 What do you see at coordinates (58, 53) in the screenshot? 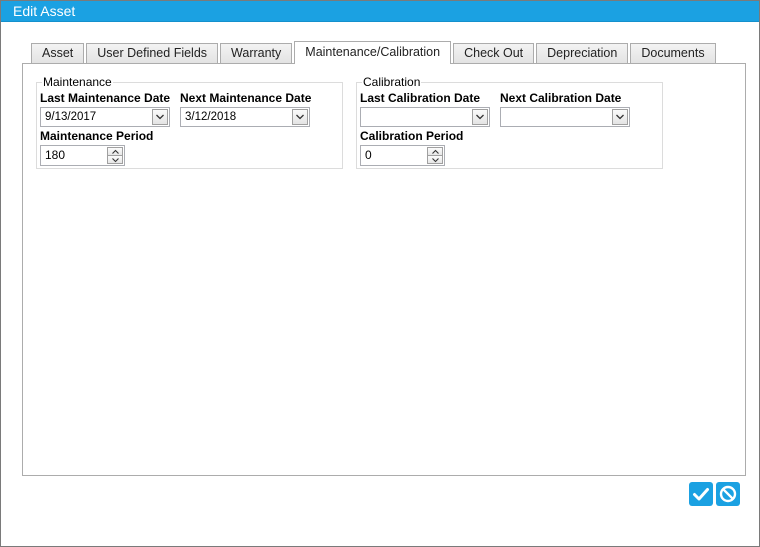
I see `tab-asset: Asset` at bounding box center [58, 53].